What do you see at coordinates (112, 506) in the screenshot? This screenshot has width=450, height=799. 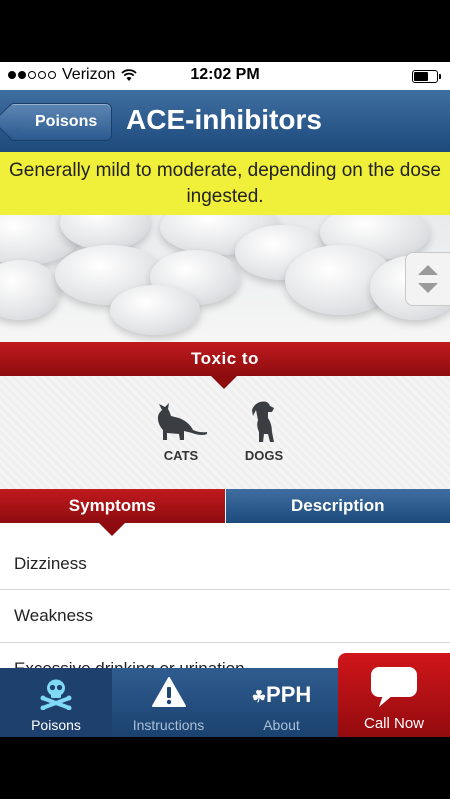 I see `tab-symptoms: Symptoms` at bounding box center [112, 506].